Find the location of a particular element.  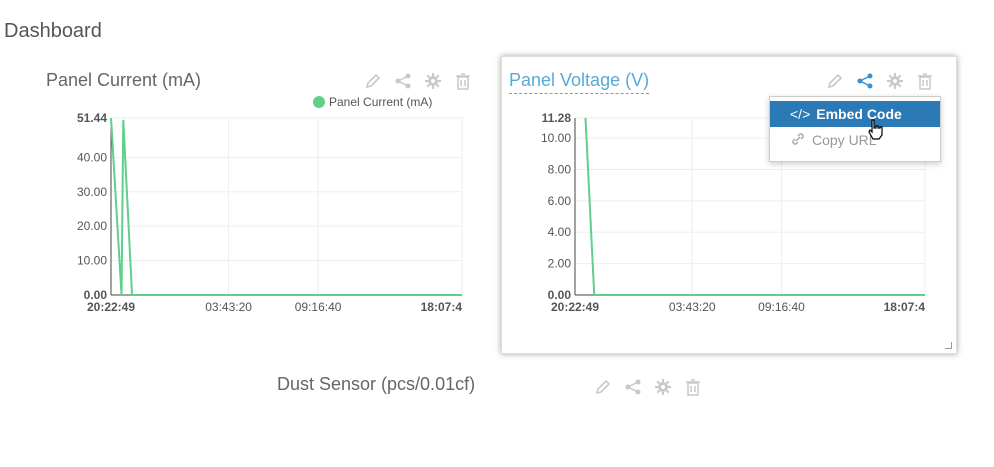

share-menu: </> Embed Code Copy URL is located at coordinates (855, 129).